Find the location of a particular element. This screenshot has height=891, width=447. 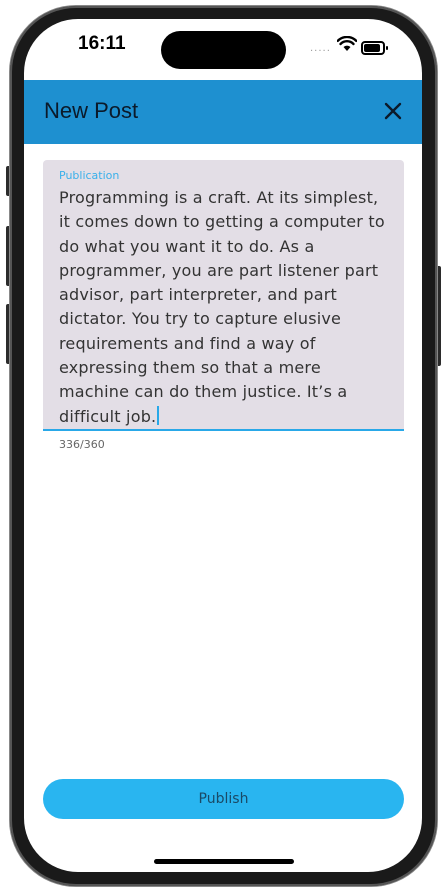

field-label: Publication is located at coordinates (89, 175).